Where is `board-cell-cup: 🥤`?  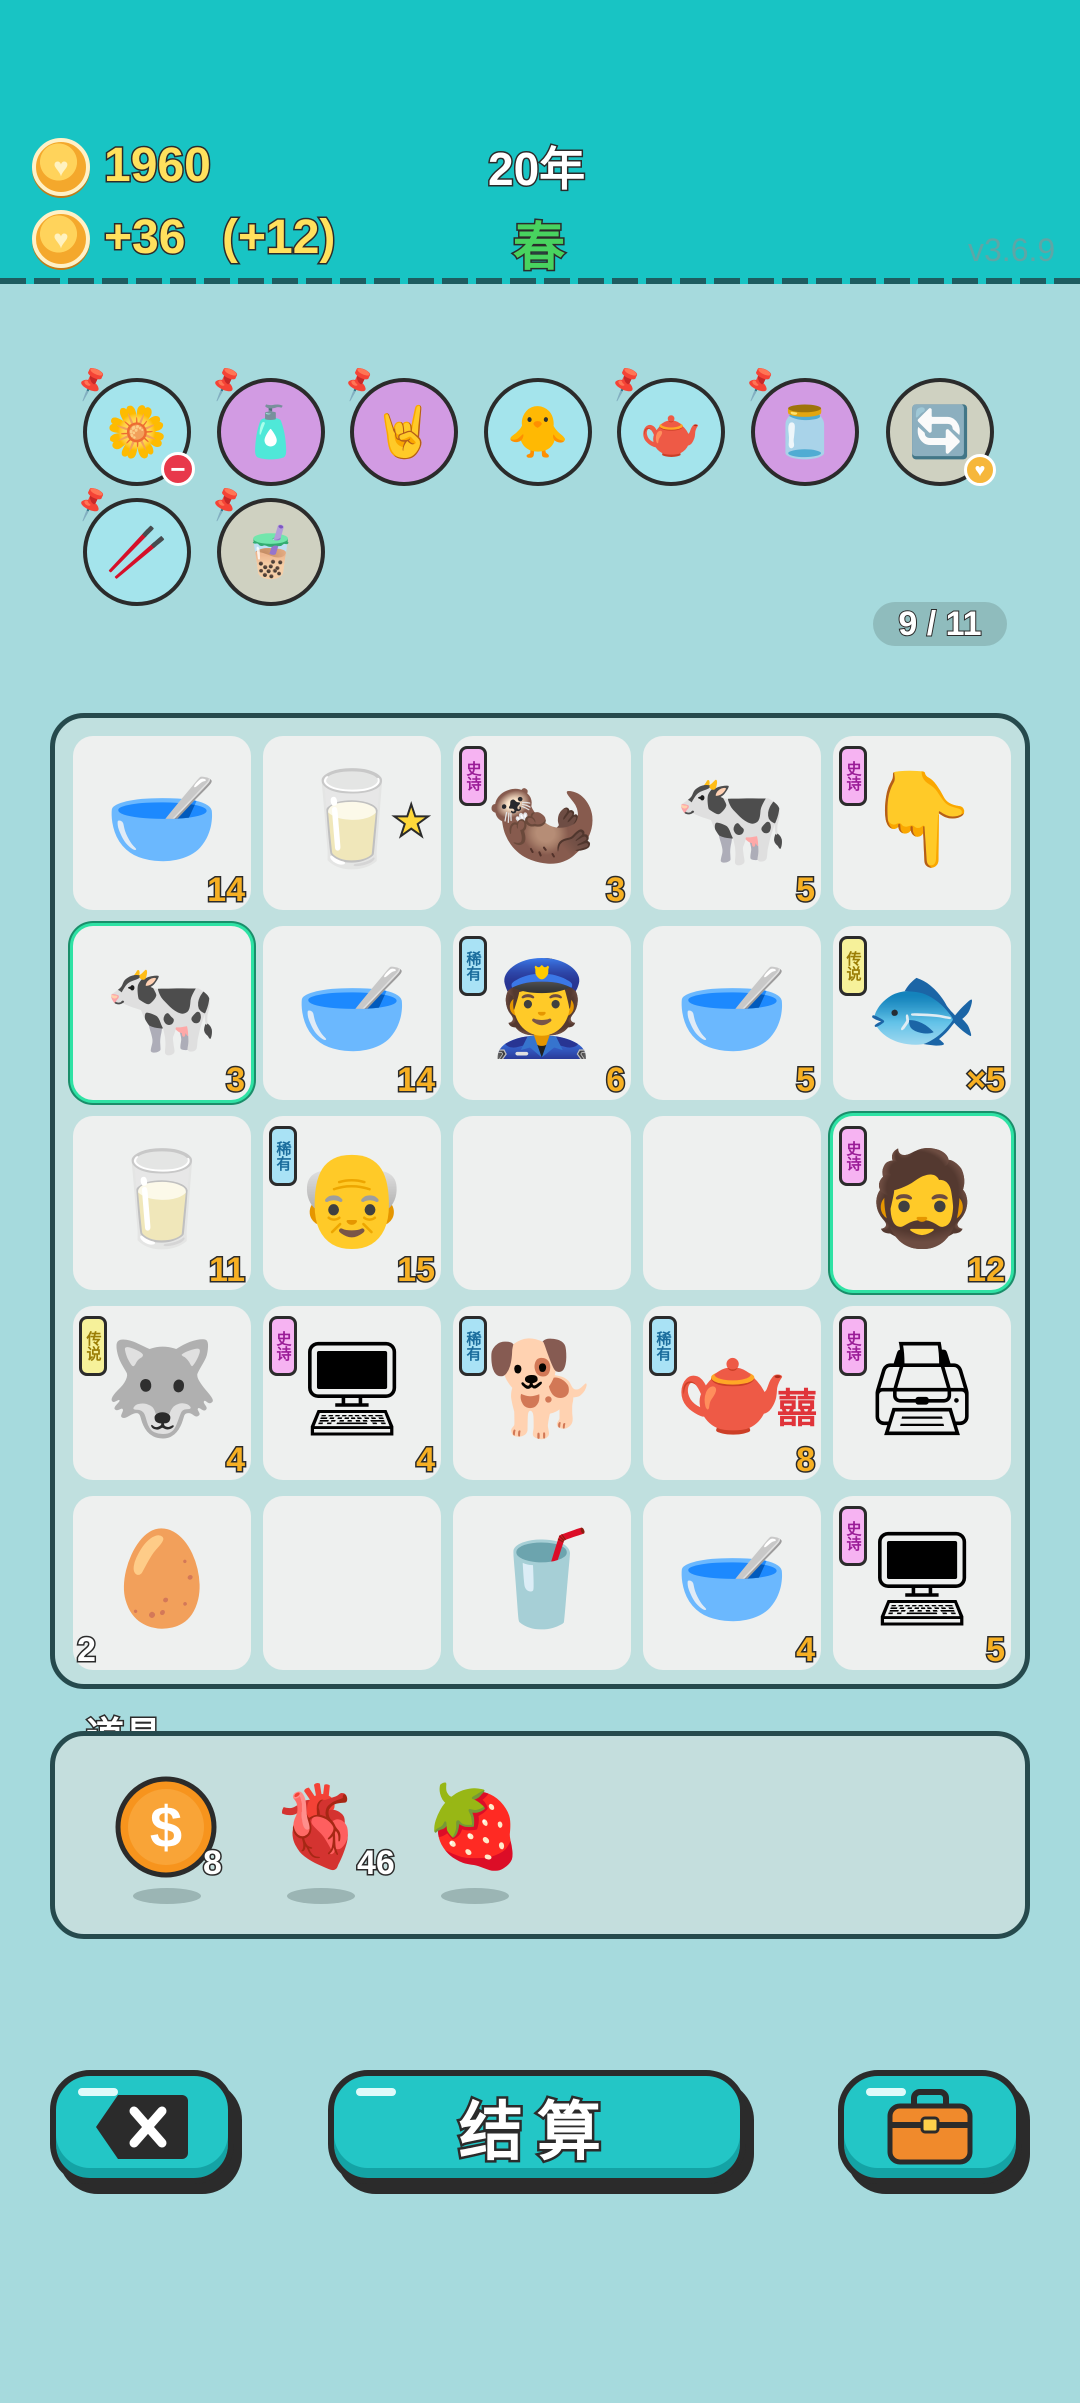 board-cell-cup: 🥤 is located at coordinates (542, 1583).